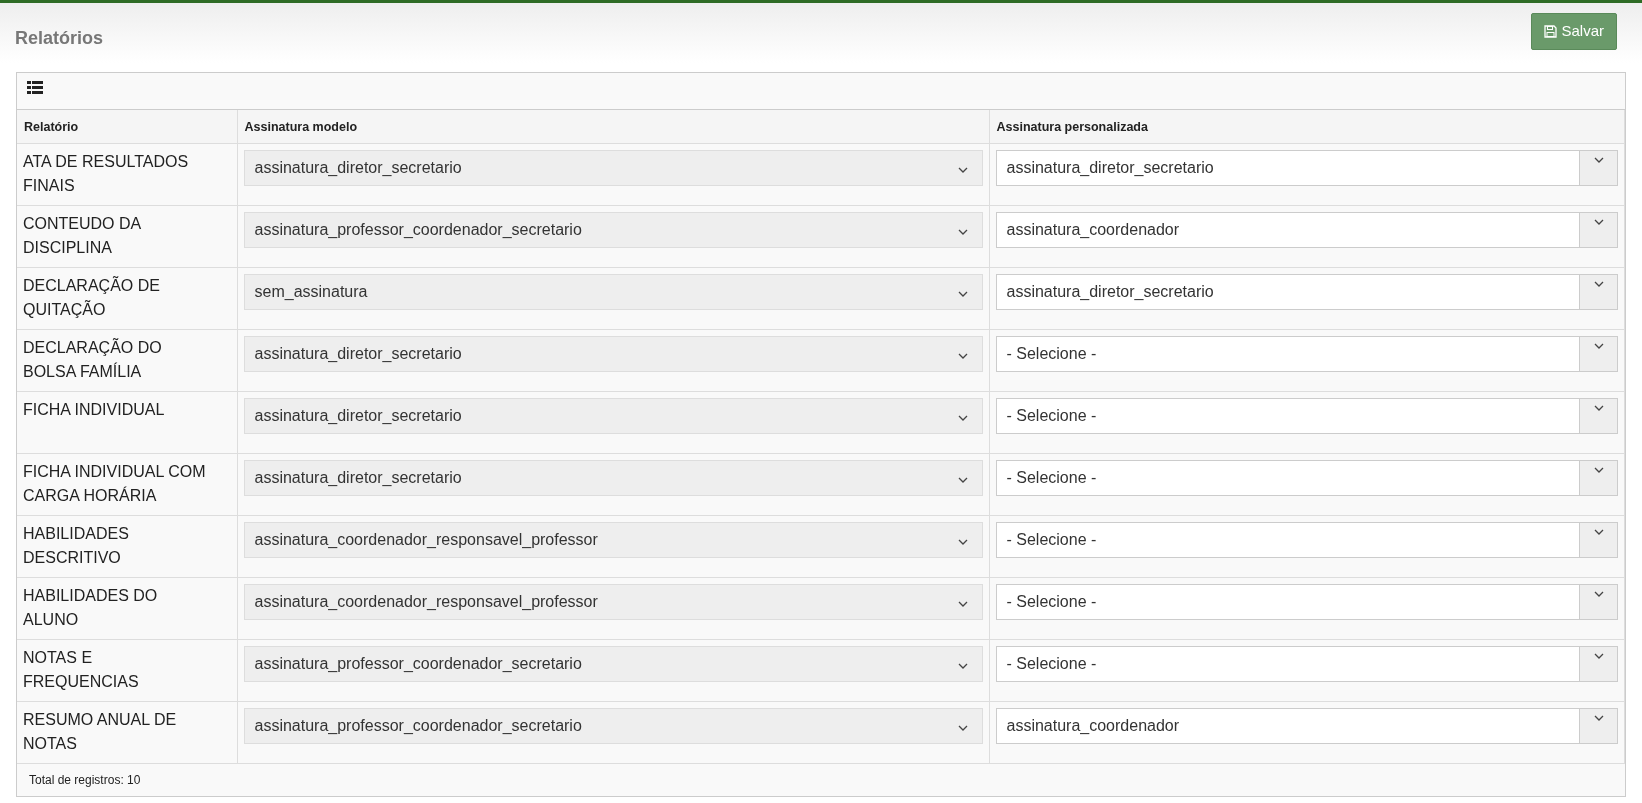 The height and width of the screenshot is (803, 1642). What do you see at coordinates (127, 546) in the screenshot?
I see `report-name: HABILIDADES DESCRITIVO` at bounding box center [127, 546].